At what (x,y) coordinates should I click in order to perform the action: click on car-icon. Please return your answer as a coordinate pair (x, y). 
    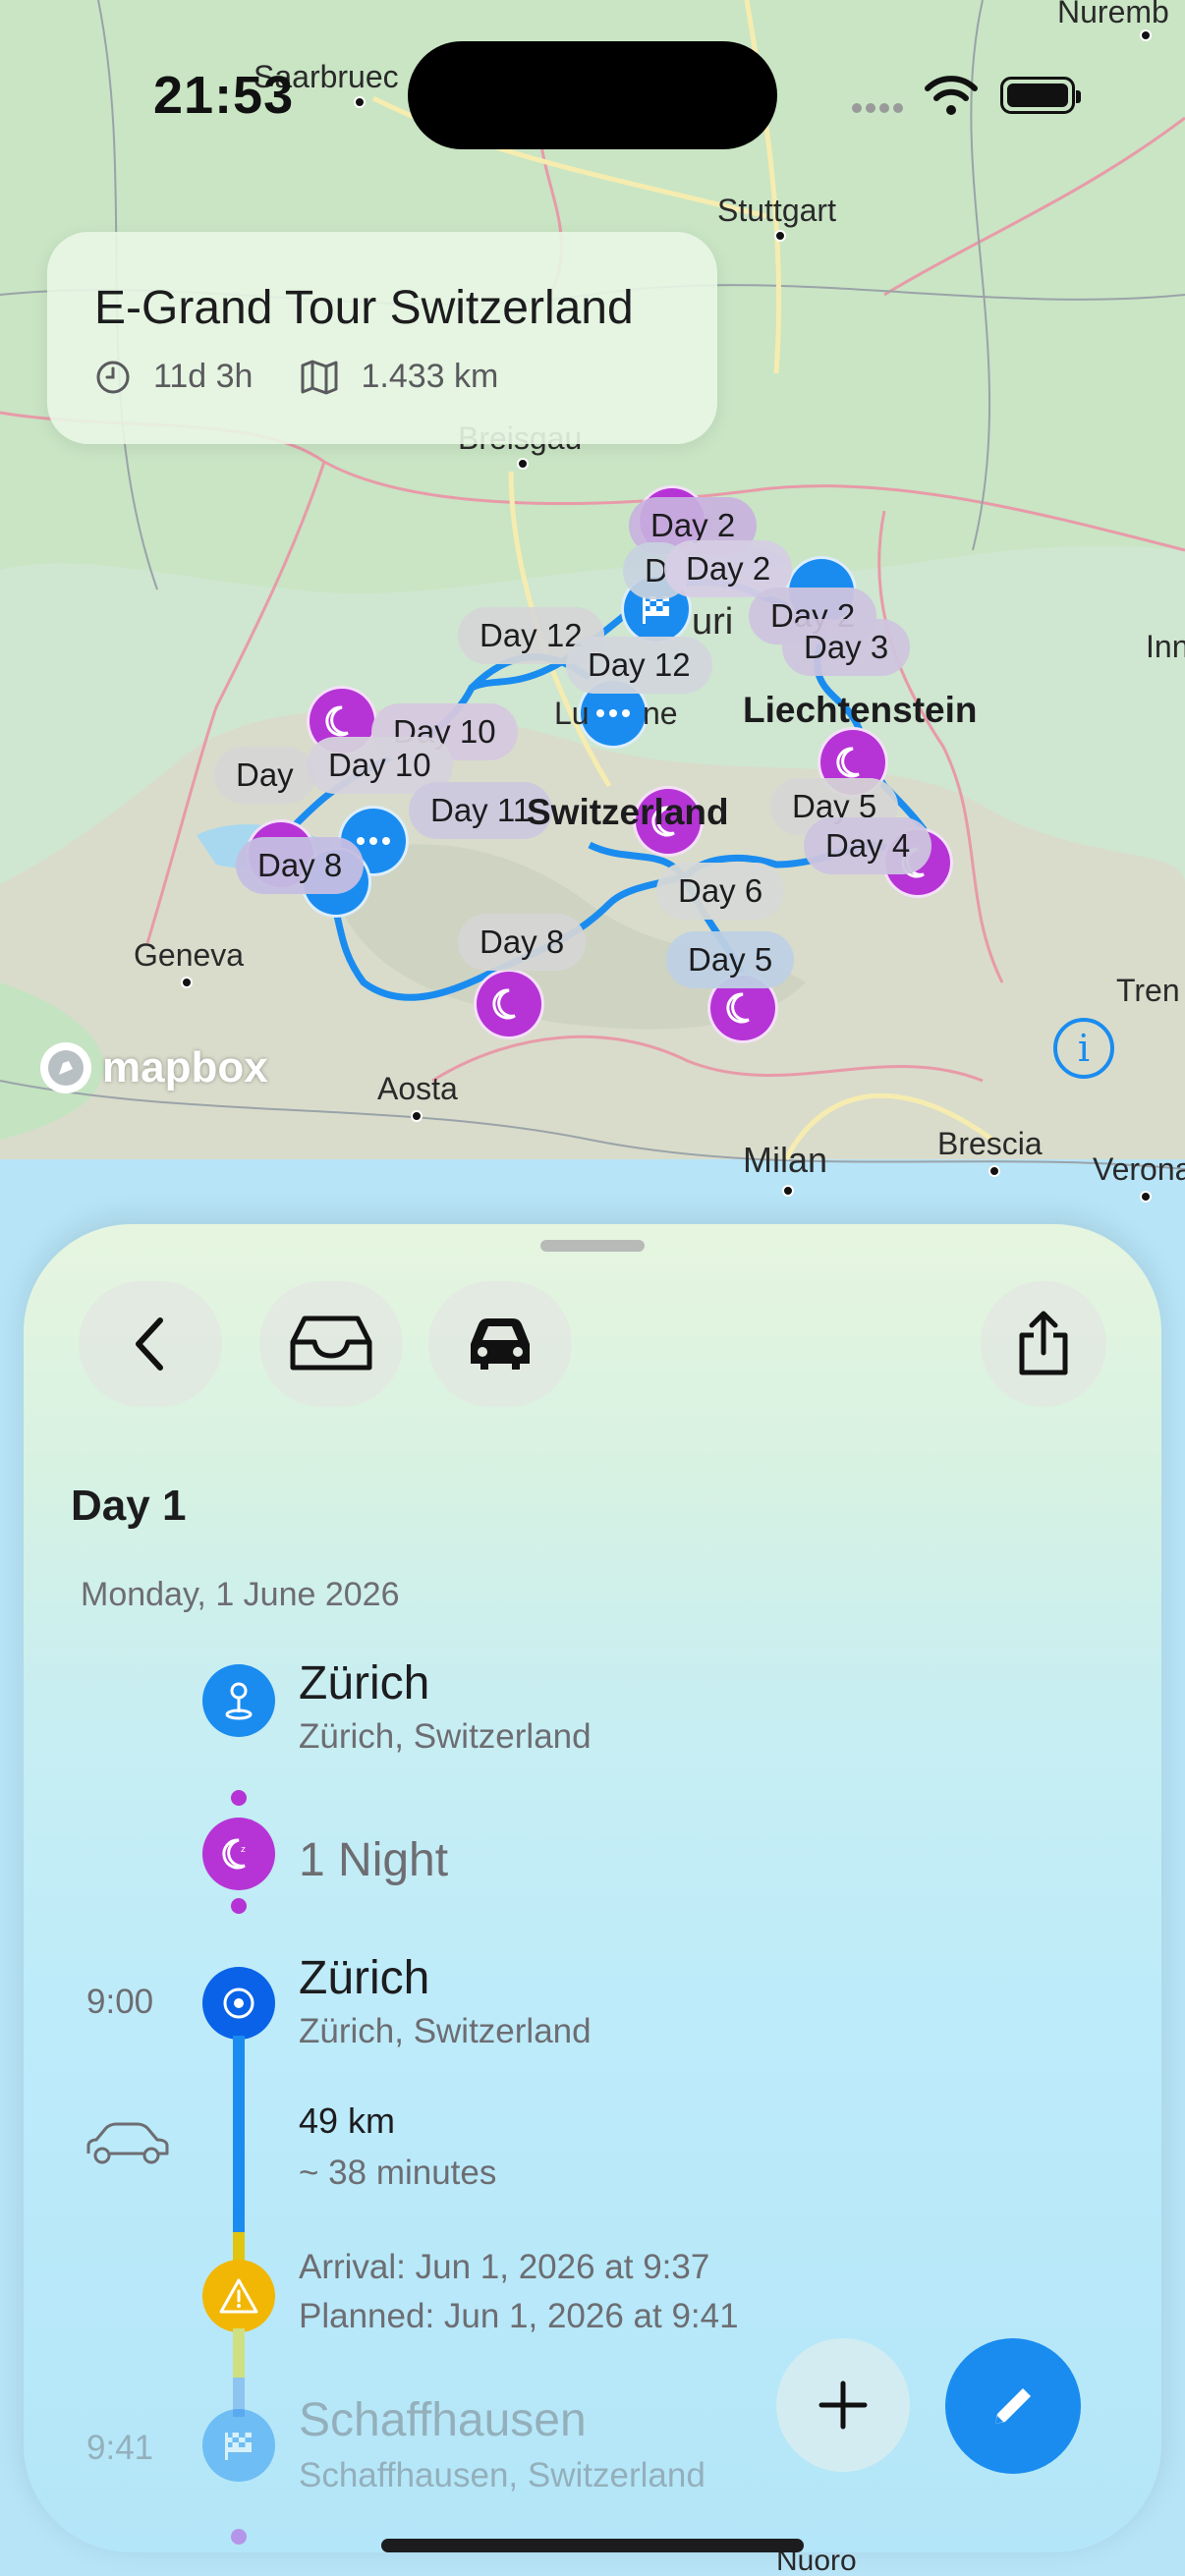
    Looking at the image, I should click on (501, 1344).